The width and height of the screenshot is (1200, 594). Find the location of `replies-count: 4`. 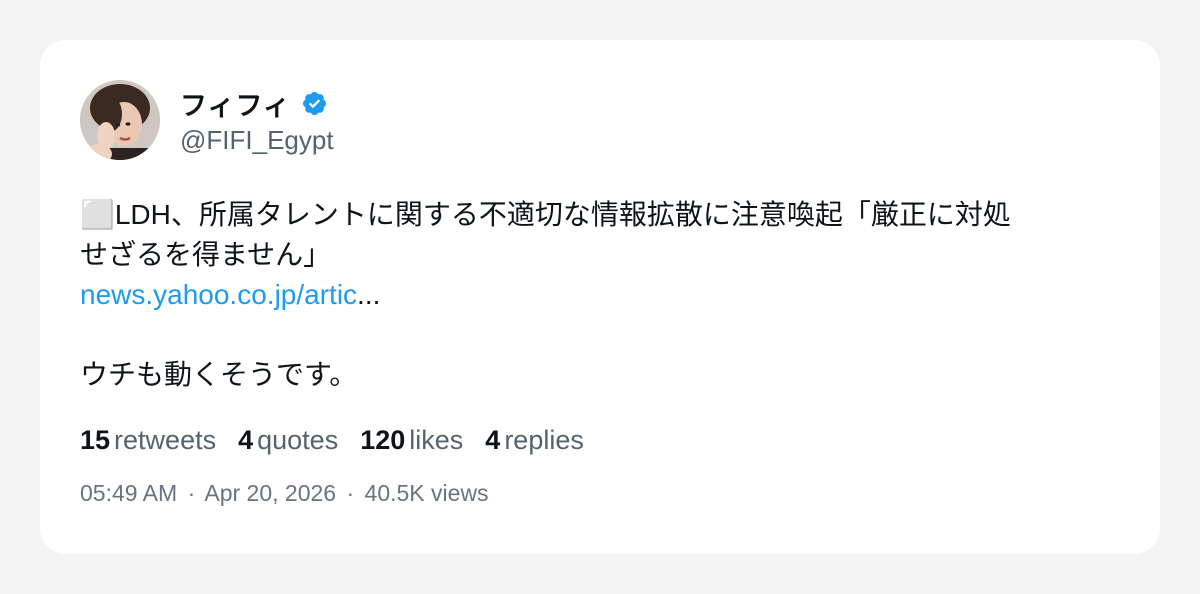

replies-count: 4 is located at coordinates (493, 440).